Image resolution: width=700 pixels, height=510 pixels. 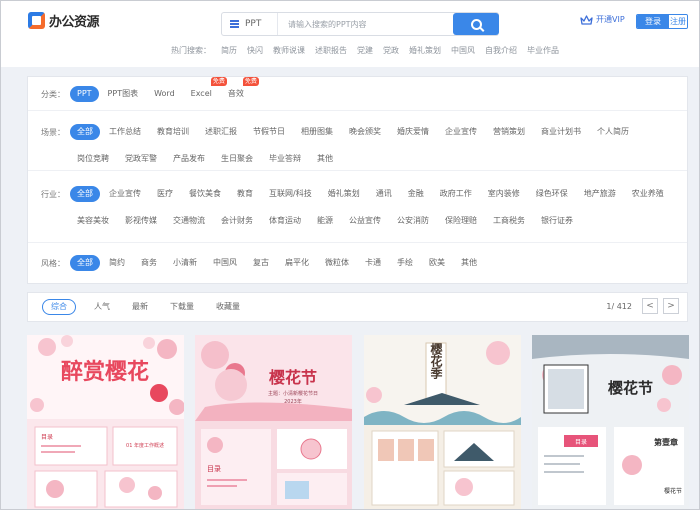 What do you see at coordinates (240, 89) in the screenshot?
I see `category-tag: 音效 免费` at bounding box center [240, 89].